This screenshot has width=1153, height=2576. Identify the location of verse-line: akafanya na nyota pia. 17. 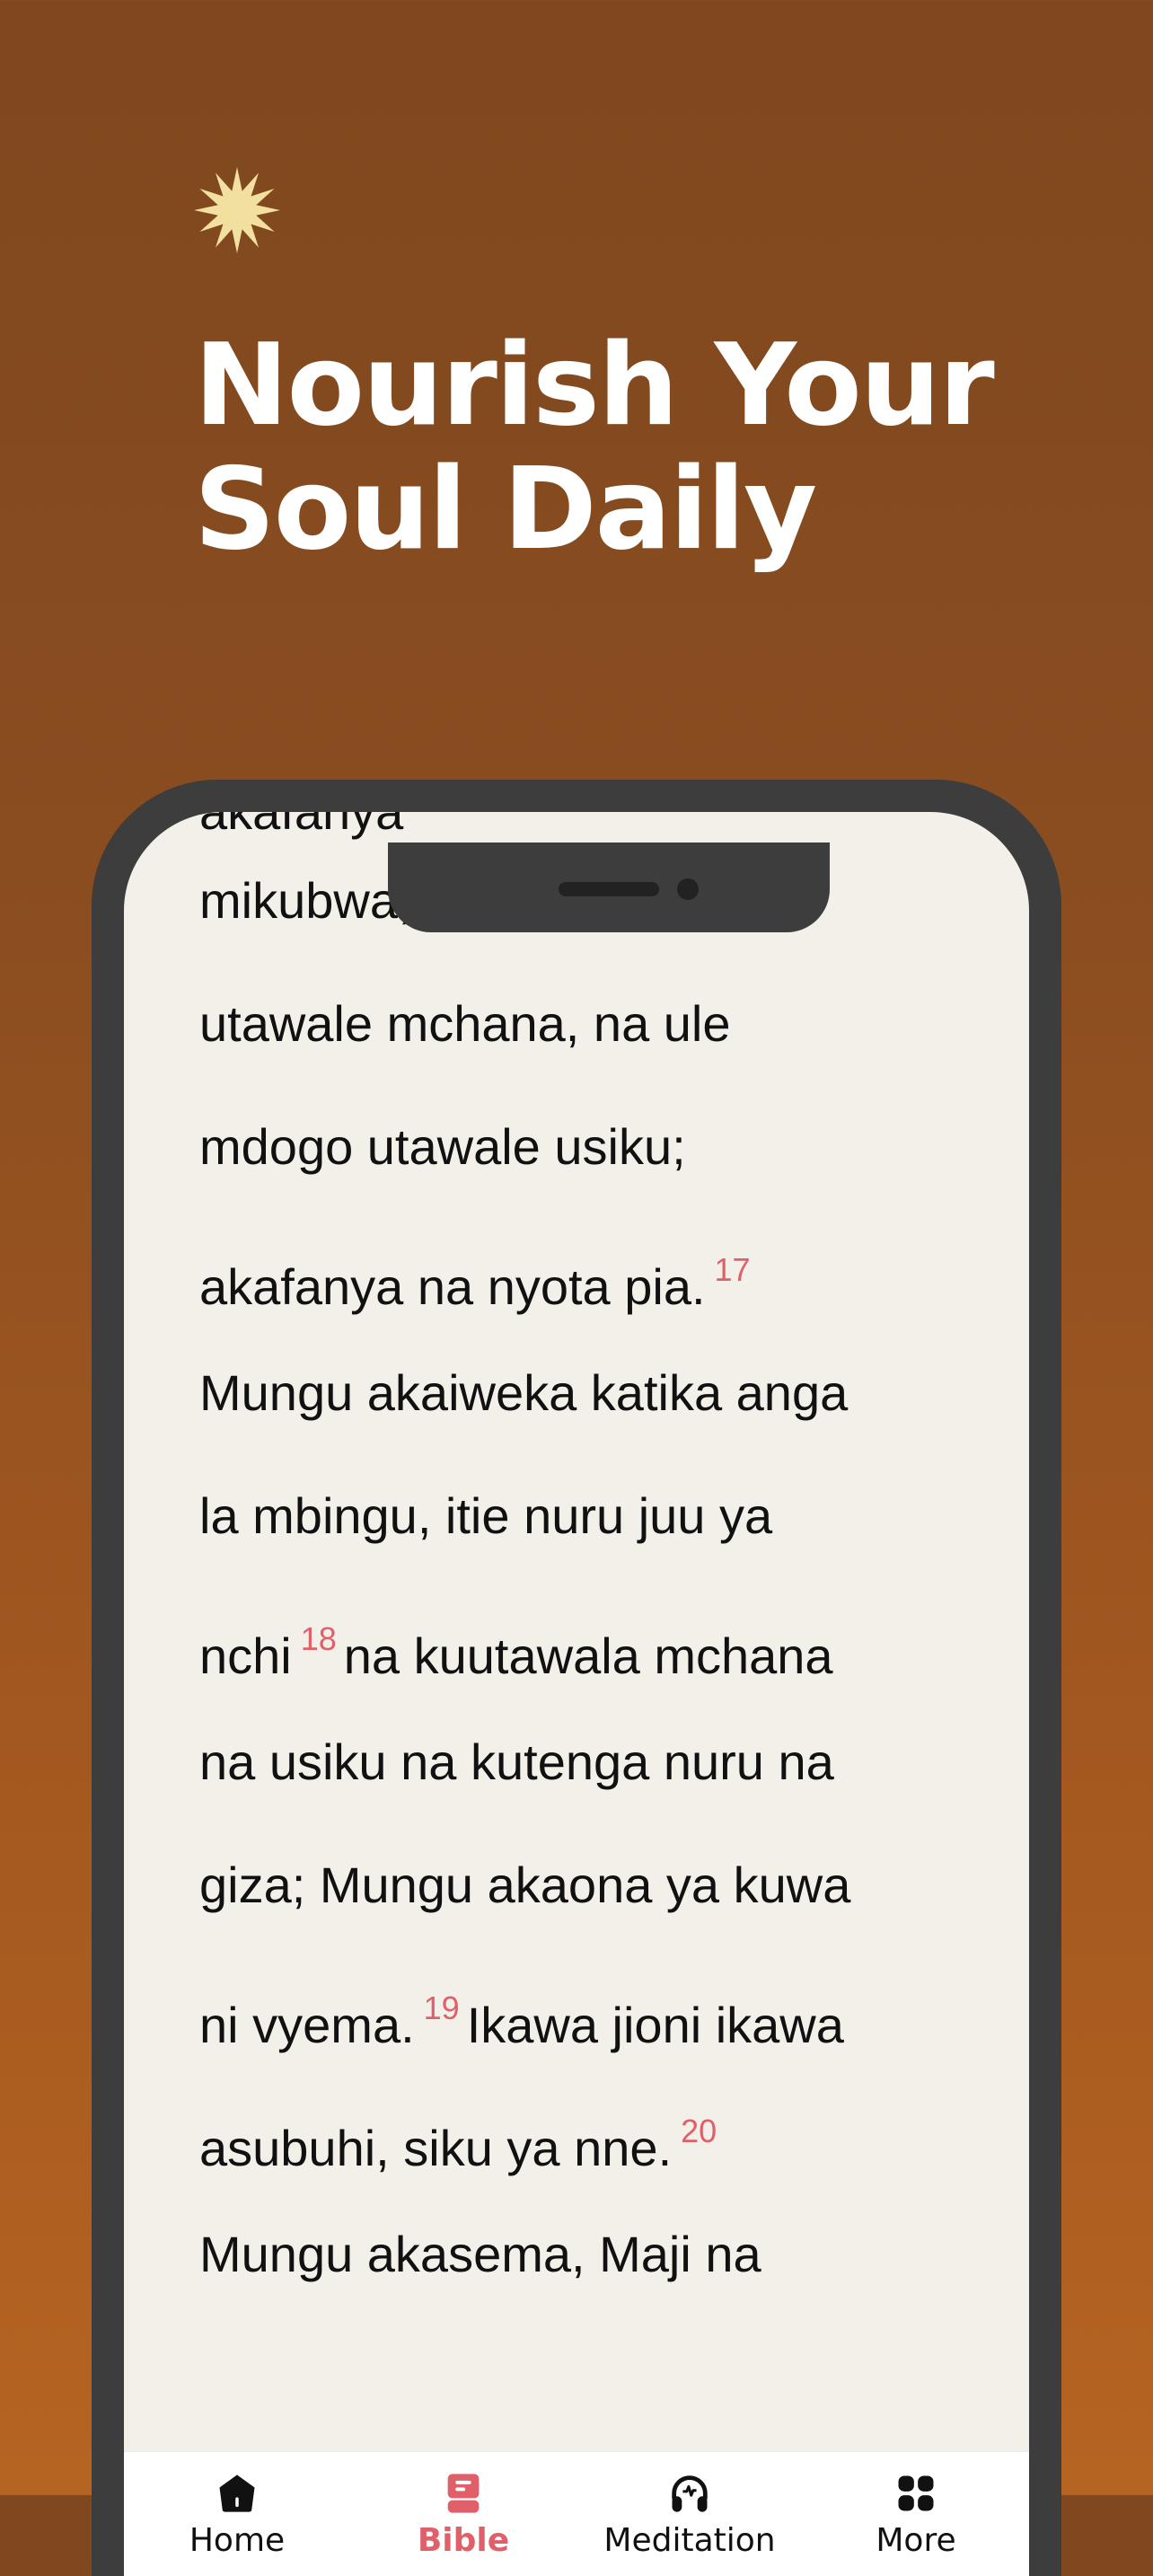
(585, 1269).